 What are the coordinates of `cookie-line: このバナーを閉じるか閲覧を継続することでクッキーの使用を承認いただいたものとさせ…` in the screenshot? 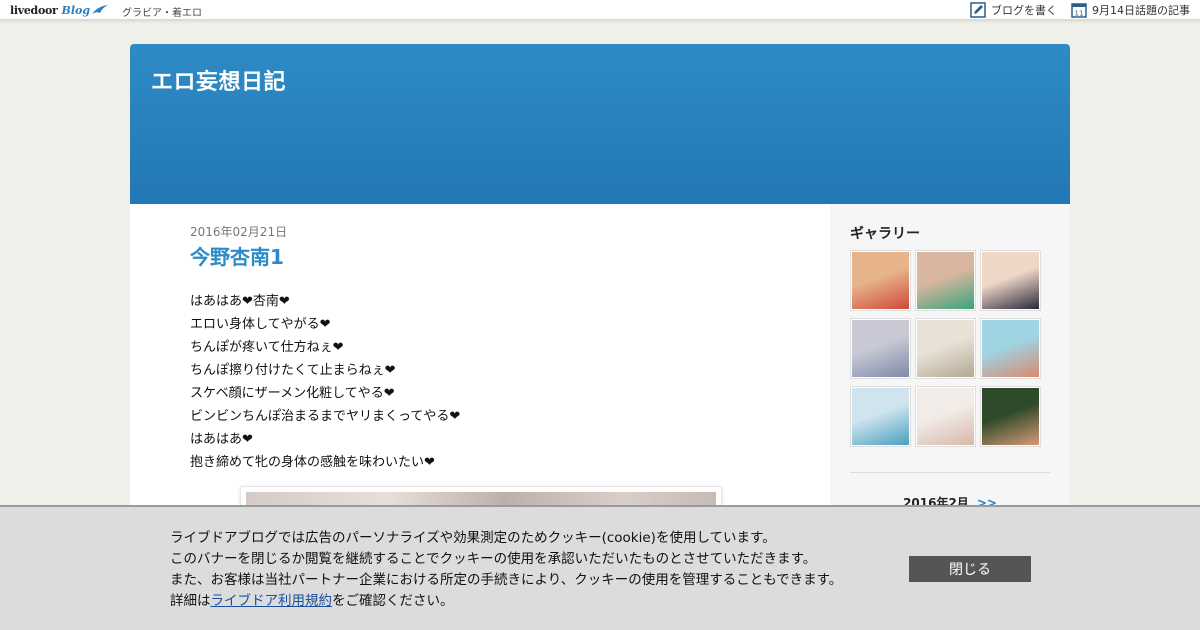 It's located at (493, 559).